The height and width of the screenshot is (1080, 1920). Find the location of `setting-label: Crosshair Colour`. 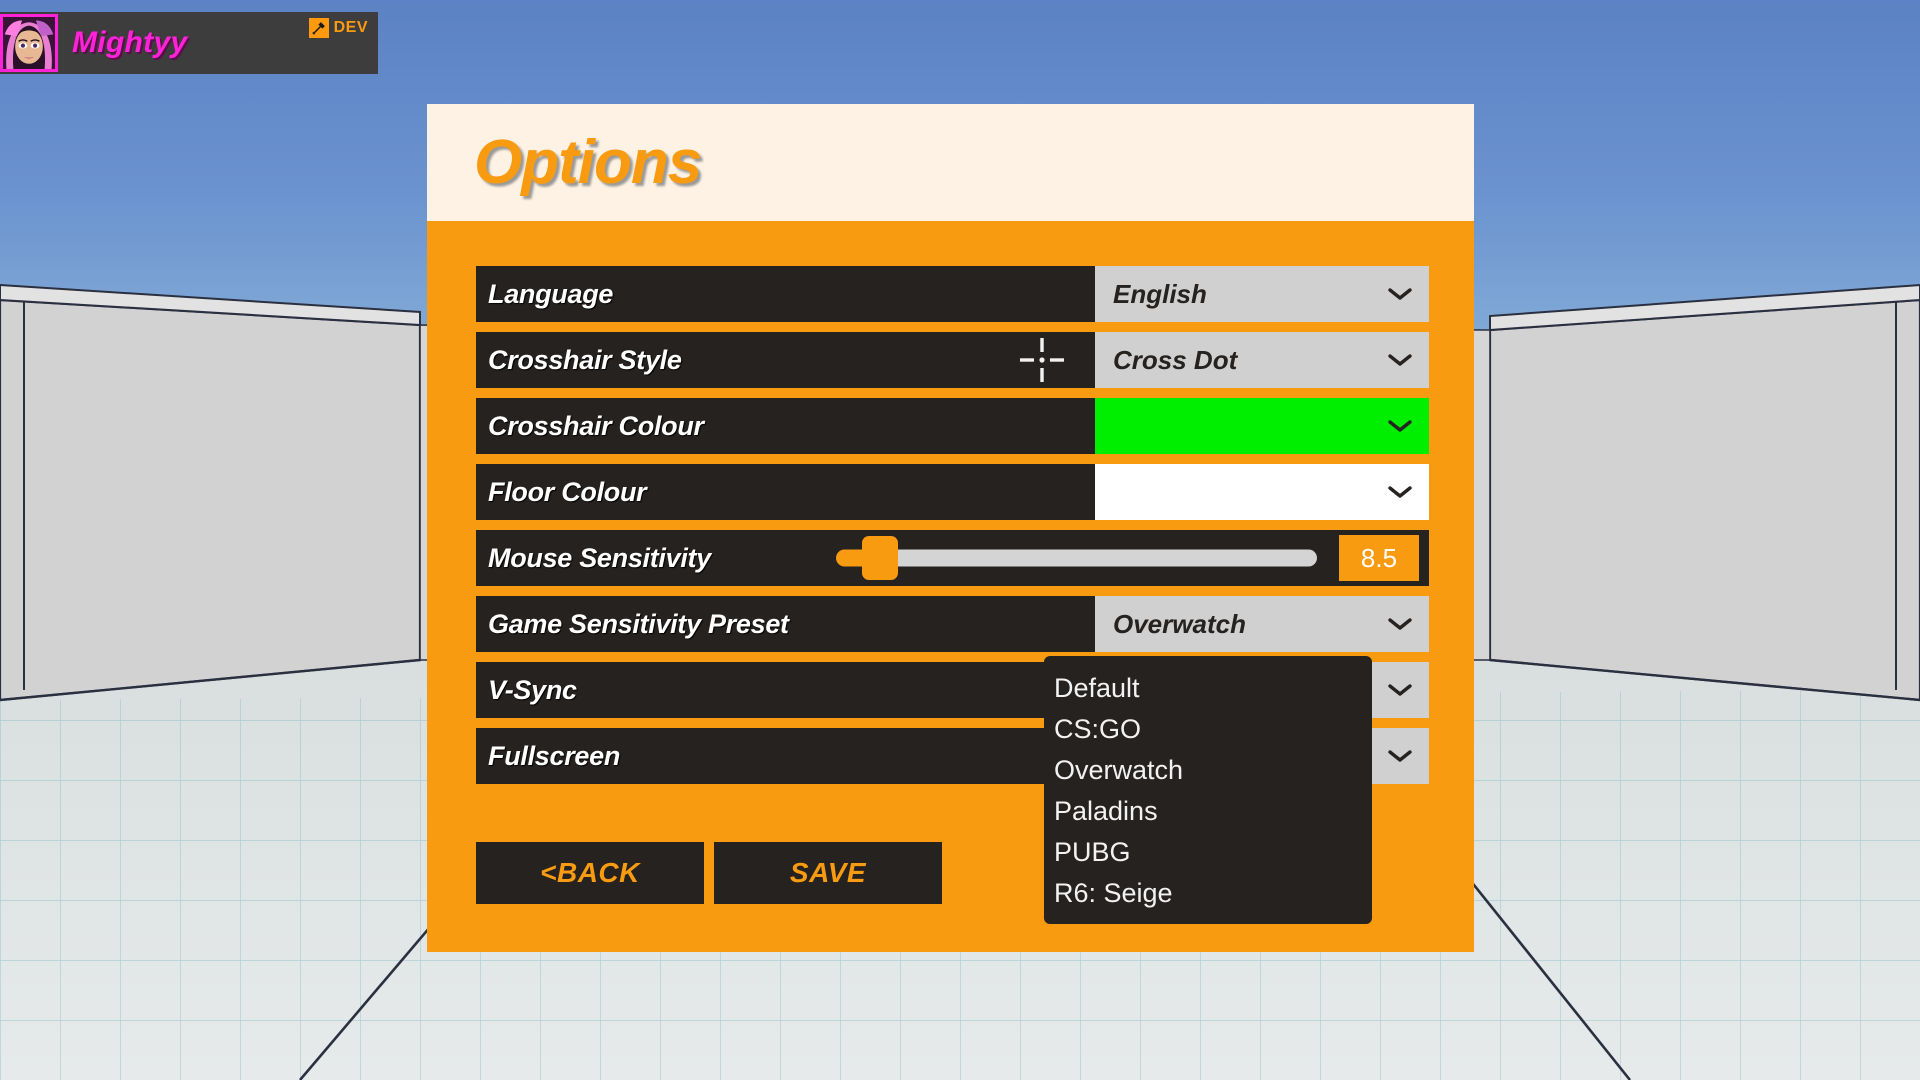

setting-label: Crosshair Colour is located at coordinates (596, 425).